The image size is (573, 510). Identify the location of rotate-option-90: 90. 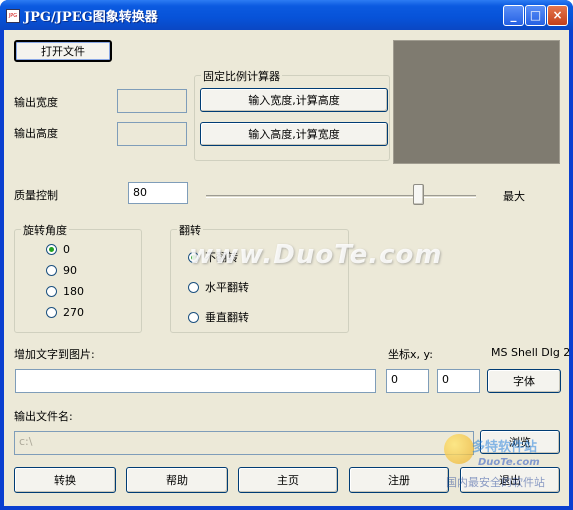
(61, 270).